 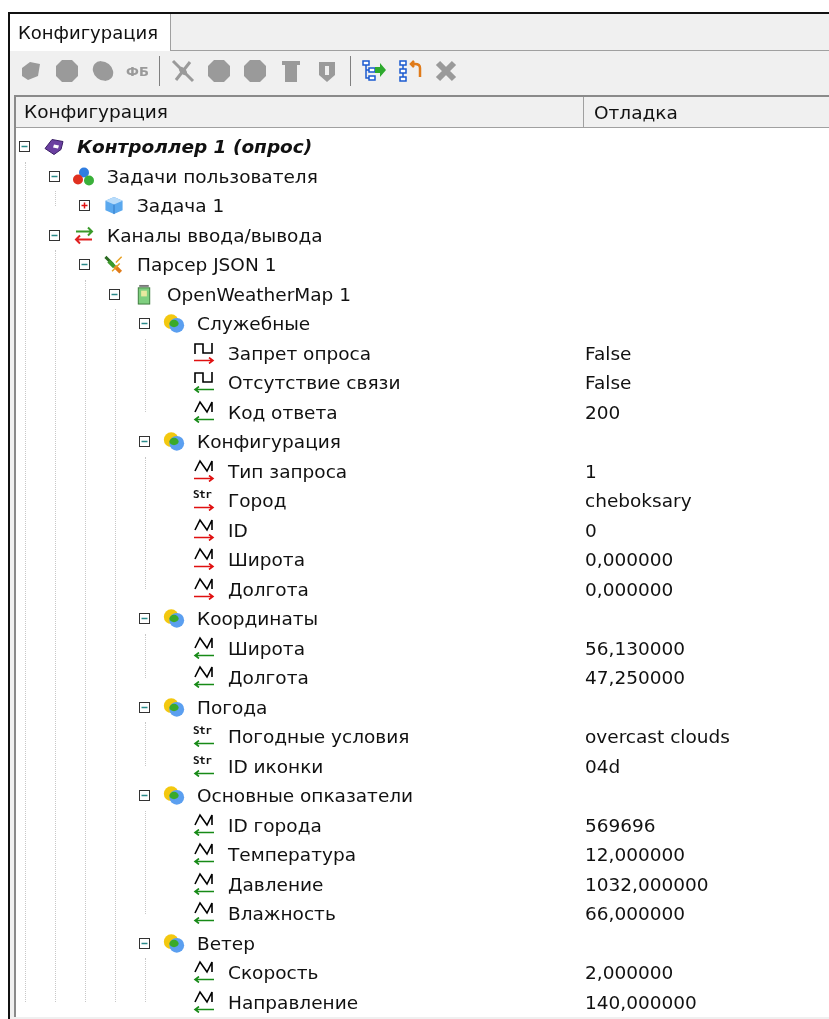 What do you see at coordinates (631, 112) in the screenshot?
I see `column-header: Отладка` at bounding box center [631, 112].